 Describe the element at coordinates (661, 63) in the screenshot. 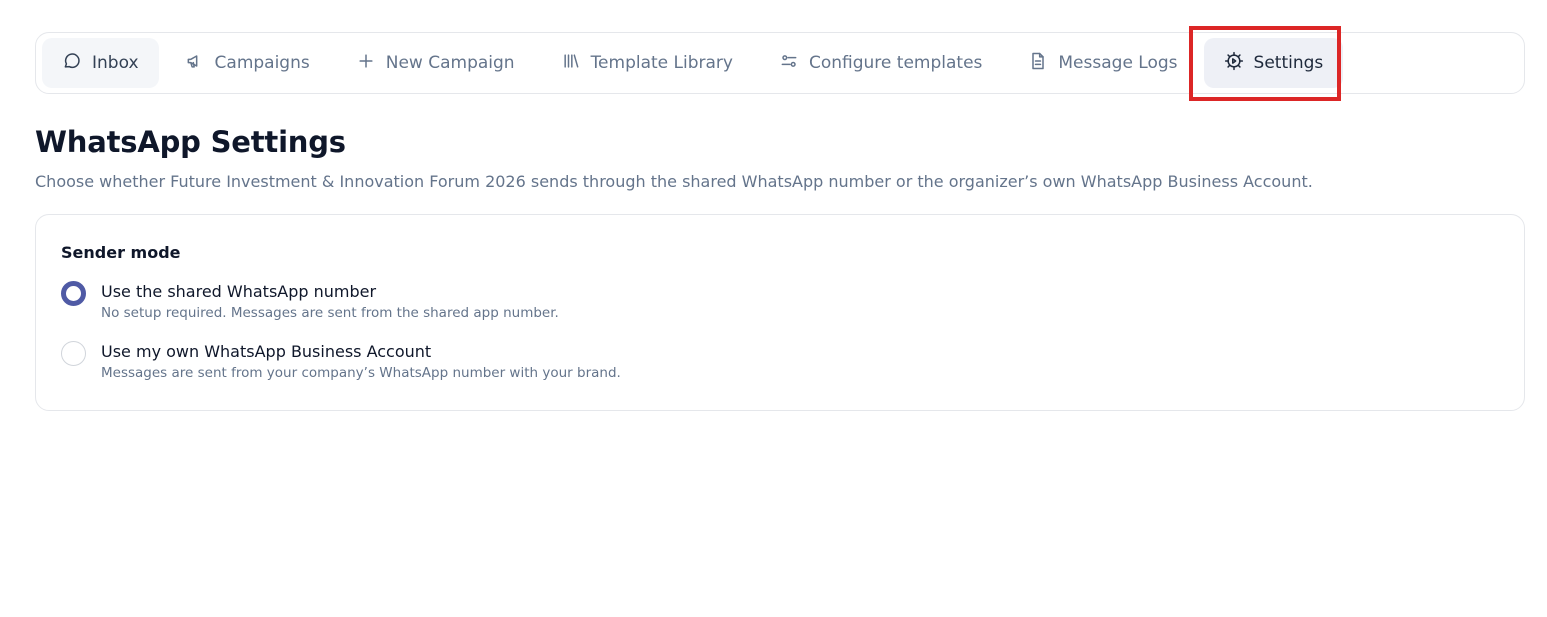

I see `tab-label: Template Library` at that location.